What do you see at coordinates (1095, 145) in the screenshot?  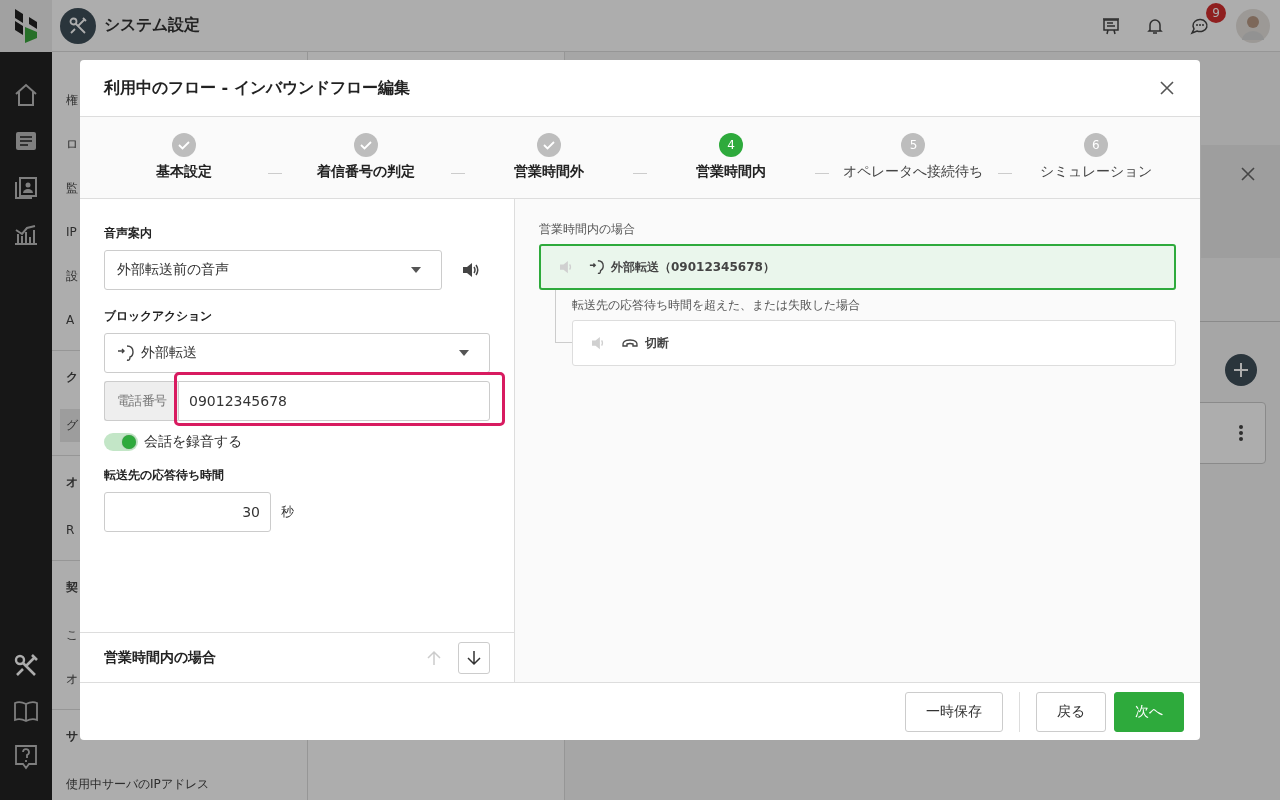 I see `step-number: 6` at bounding box center [1095, 145].